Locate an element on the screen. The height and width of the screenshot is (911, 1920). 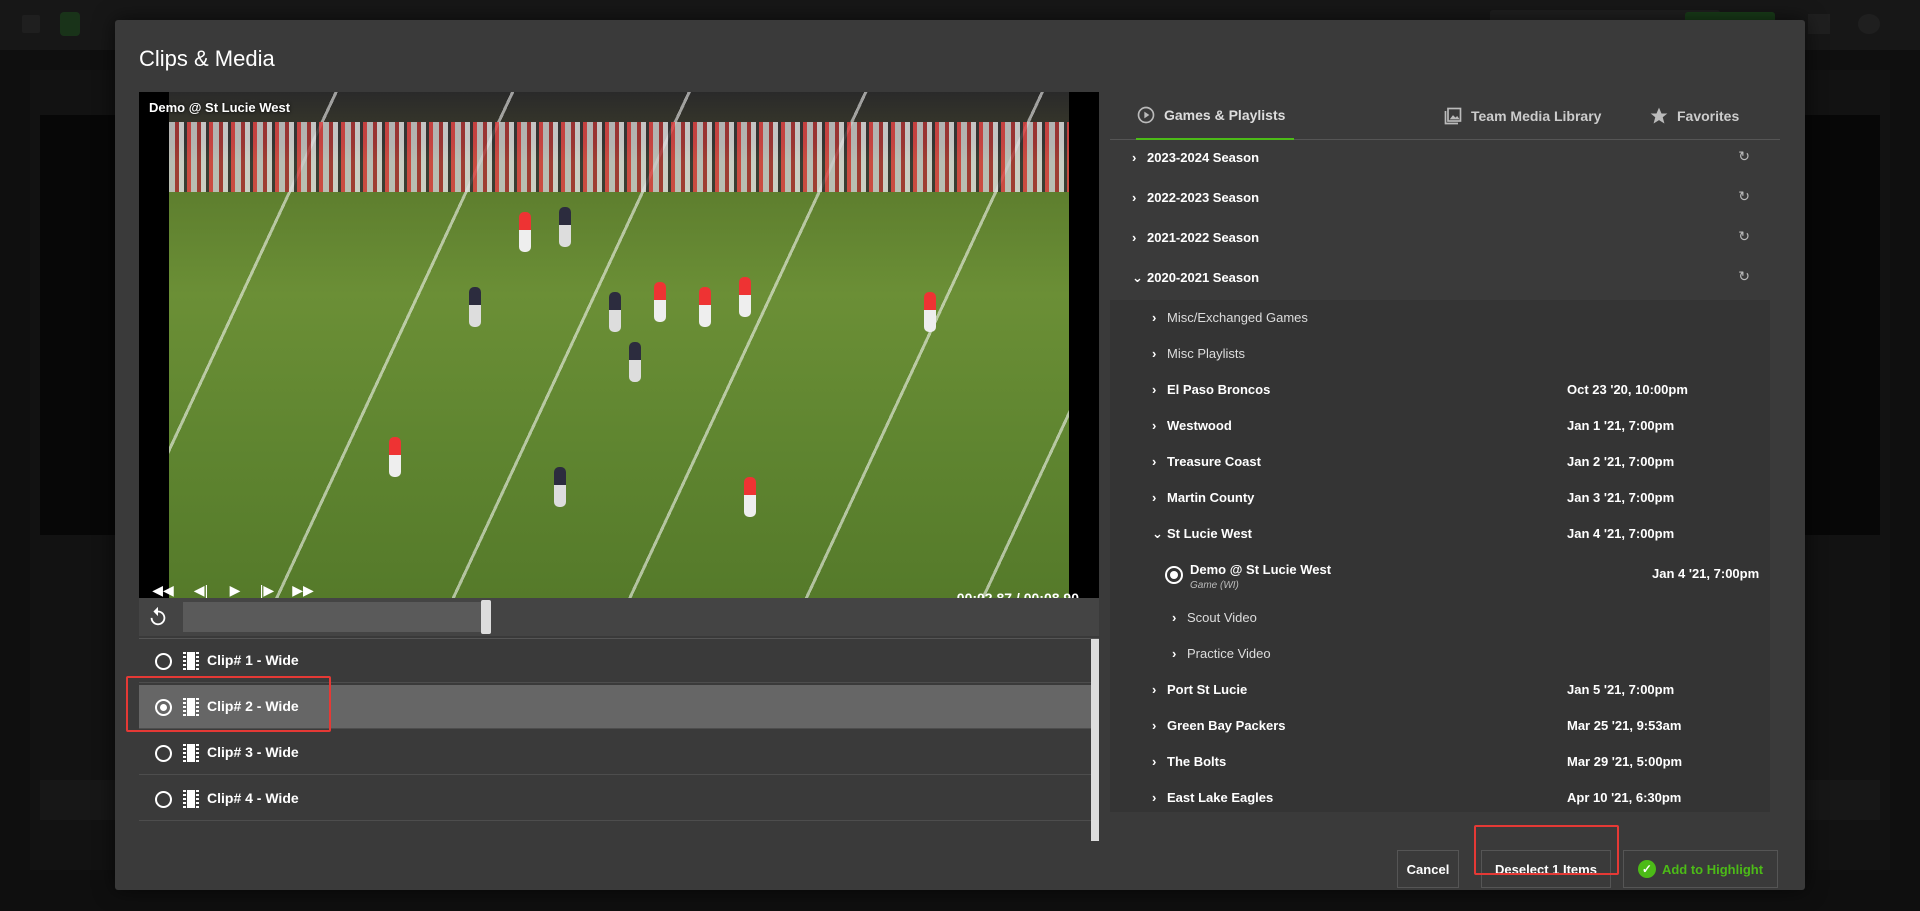
game-date: Jan 2 '21, 7:00pm is located at coordinates (1621, 461).